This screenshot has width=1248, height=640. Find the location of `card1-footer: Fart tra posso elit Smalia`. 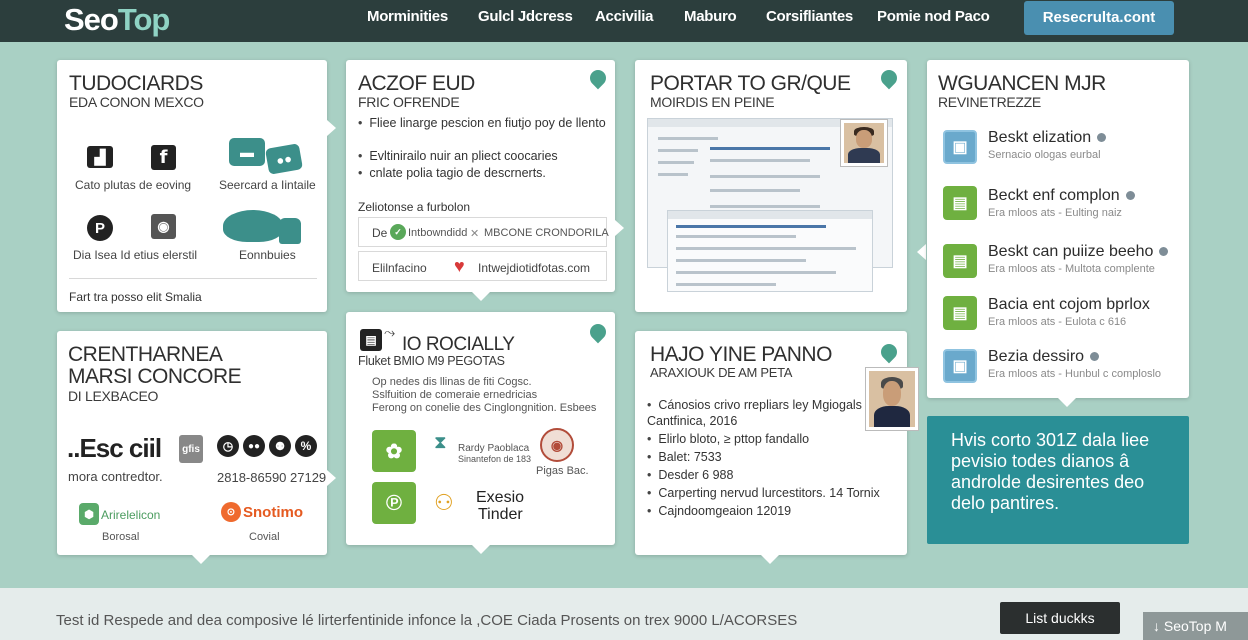

card1-footer: Fart tra posso elit Smalia is located at coordinates (135, 297).